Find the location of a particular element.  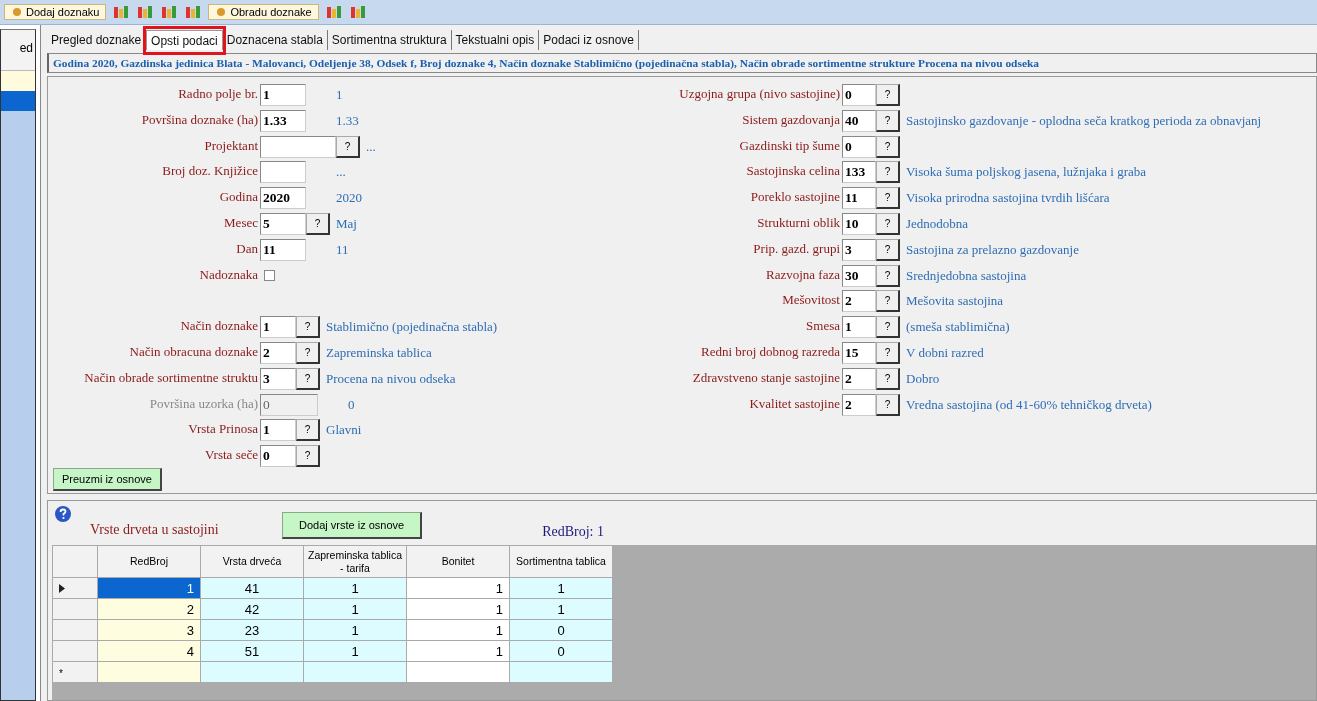

column-header: Zapreminska tablica - tarifa is located at coordinates (355, 561).